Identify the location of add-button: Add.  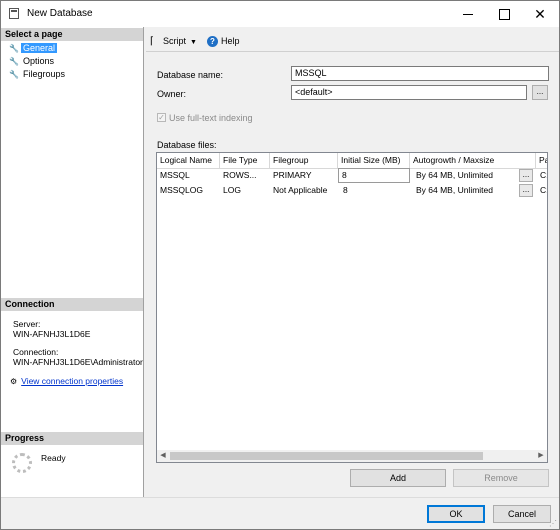
(398, 478).